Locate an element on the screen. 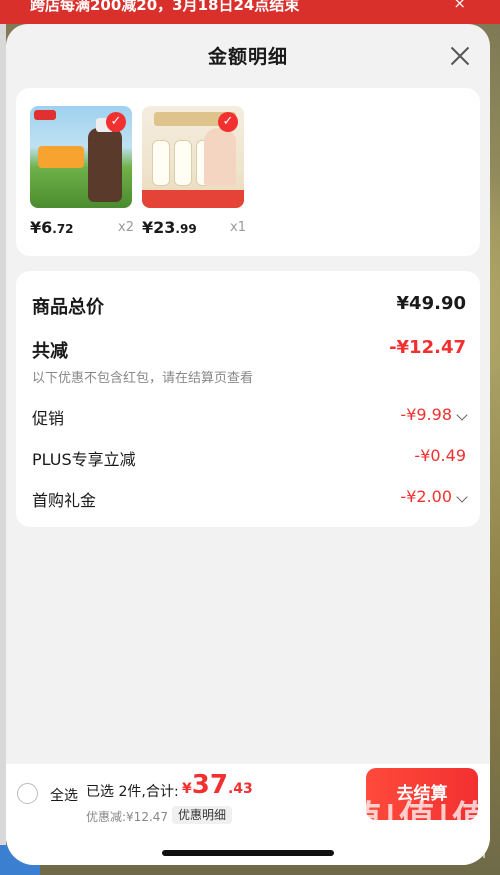  plus-discount-label: PLUS专享立减 is located at coordinates (84, 459).